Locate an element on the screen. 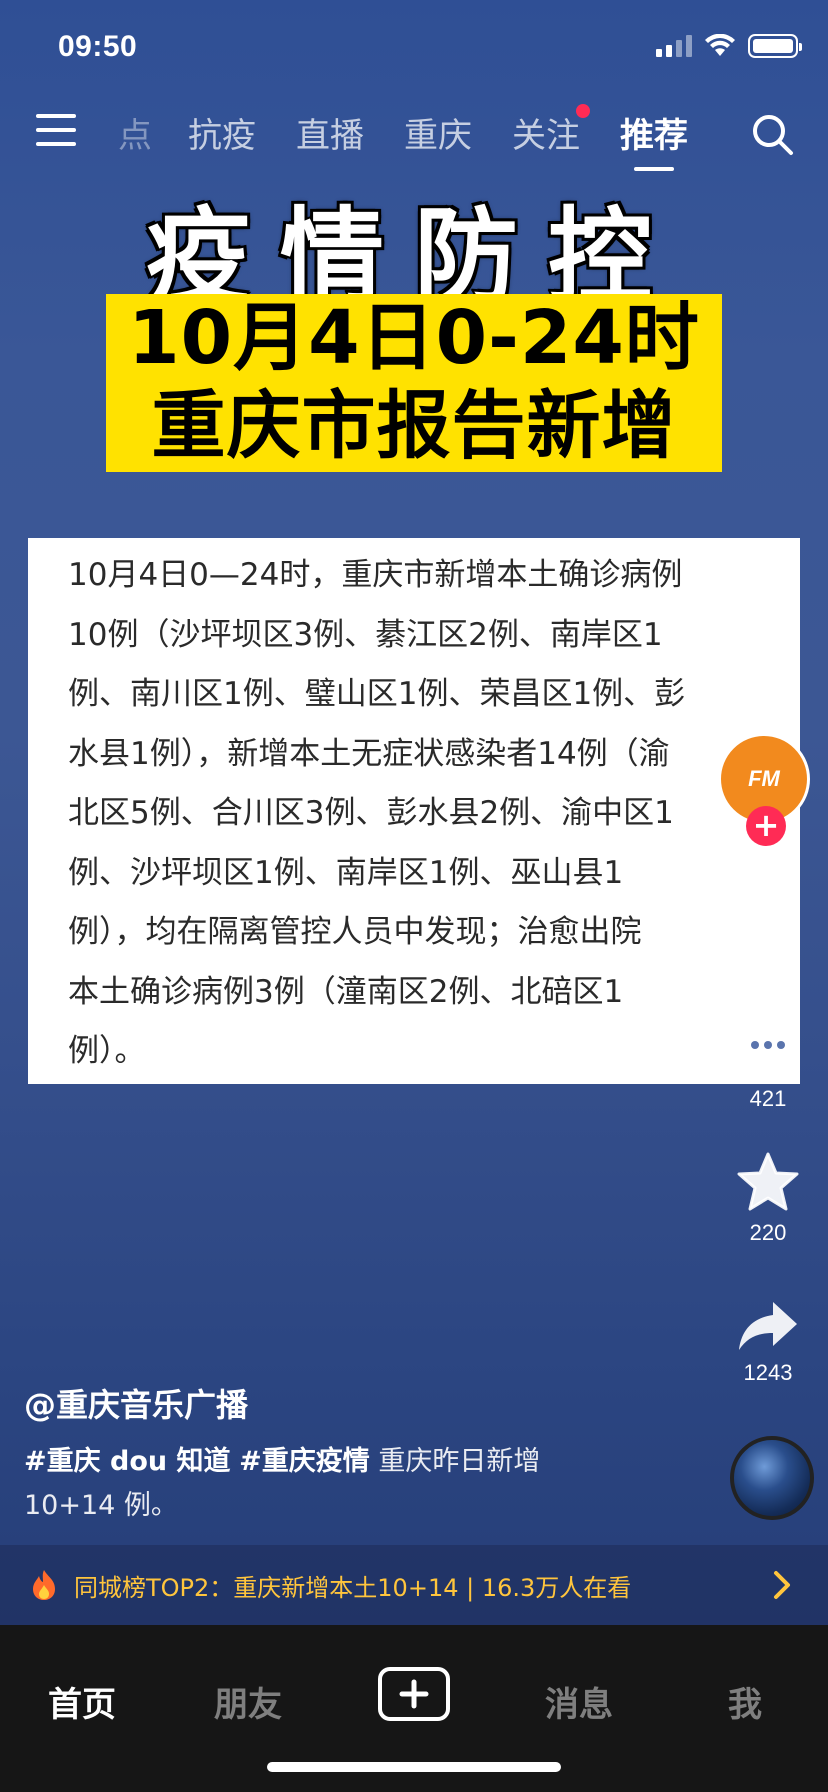 The image size is (828, 1792). signal-icon is located at coordinates (674, 46).